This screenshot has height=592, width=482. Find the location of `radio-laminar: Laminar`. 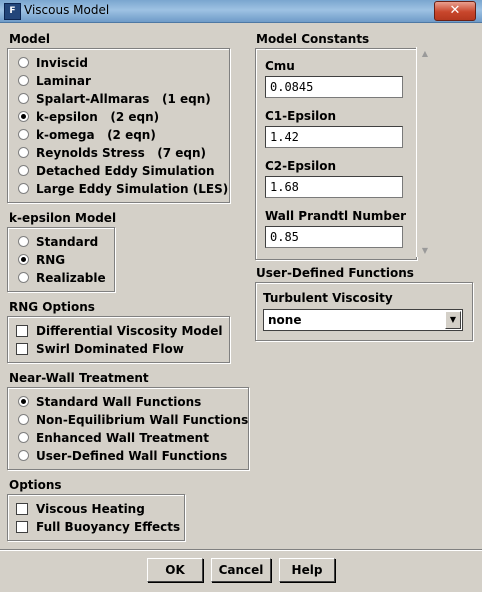

radio-laminar: Laminar is located at coordinates (54, 80).